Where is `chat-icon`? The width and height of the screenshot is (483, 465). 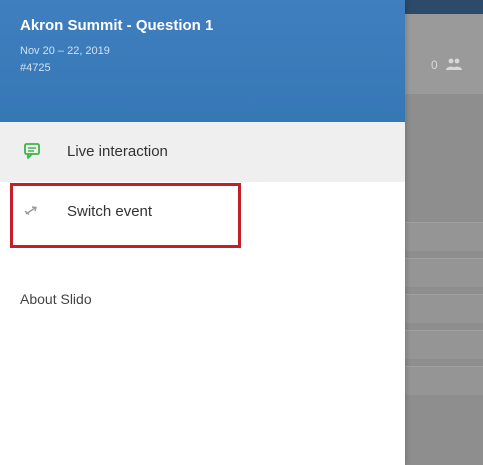 chat-icon is located at coordinates (32, 151).